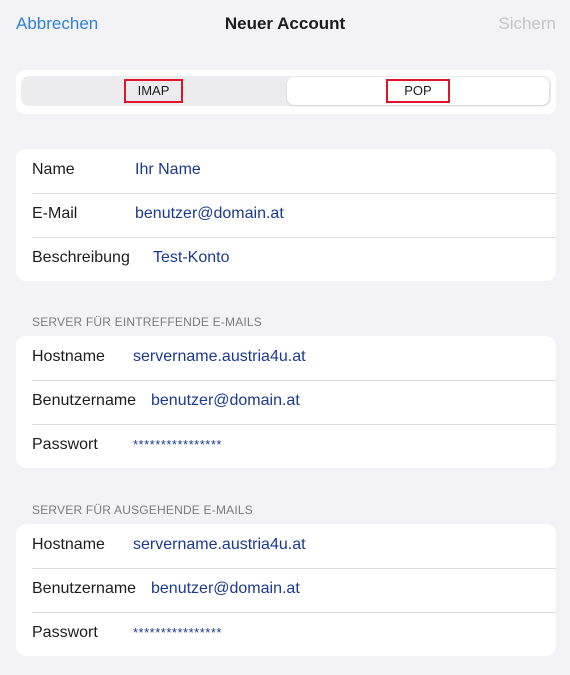 The width and height of the screenshot is (570, 675). Describe the element at coordinates (191, 258) in the screenshot. I see `description-field: Test-Konto` at that location.